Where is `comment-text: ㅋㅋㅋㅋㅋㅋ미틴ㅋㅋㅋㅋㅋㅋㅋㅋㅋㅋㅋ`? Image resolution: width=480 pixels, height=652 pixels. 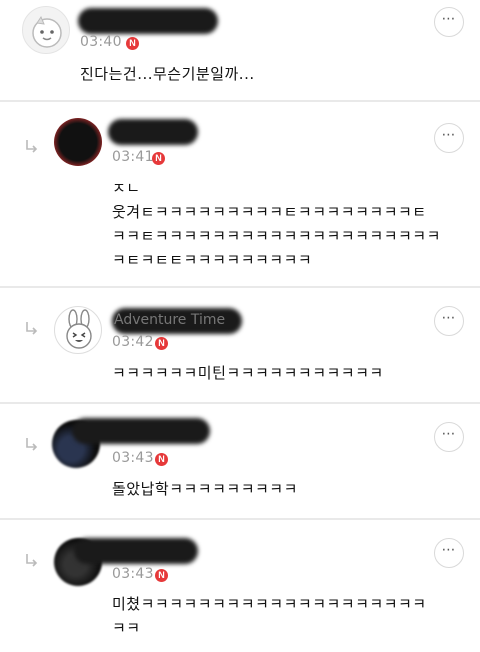 comment-text: ㅋㅋㅋㅋㅋㅋ미틴ㅋㅋㅋㅋㅋㅋㅋㅋㅋㅋㅋ is located at coordinates (248, 373).